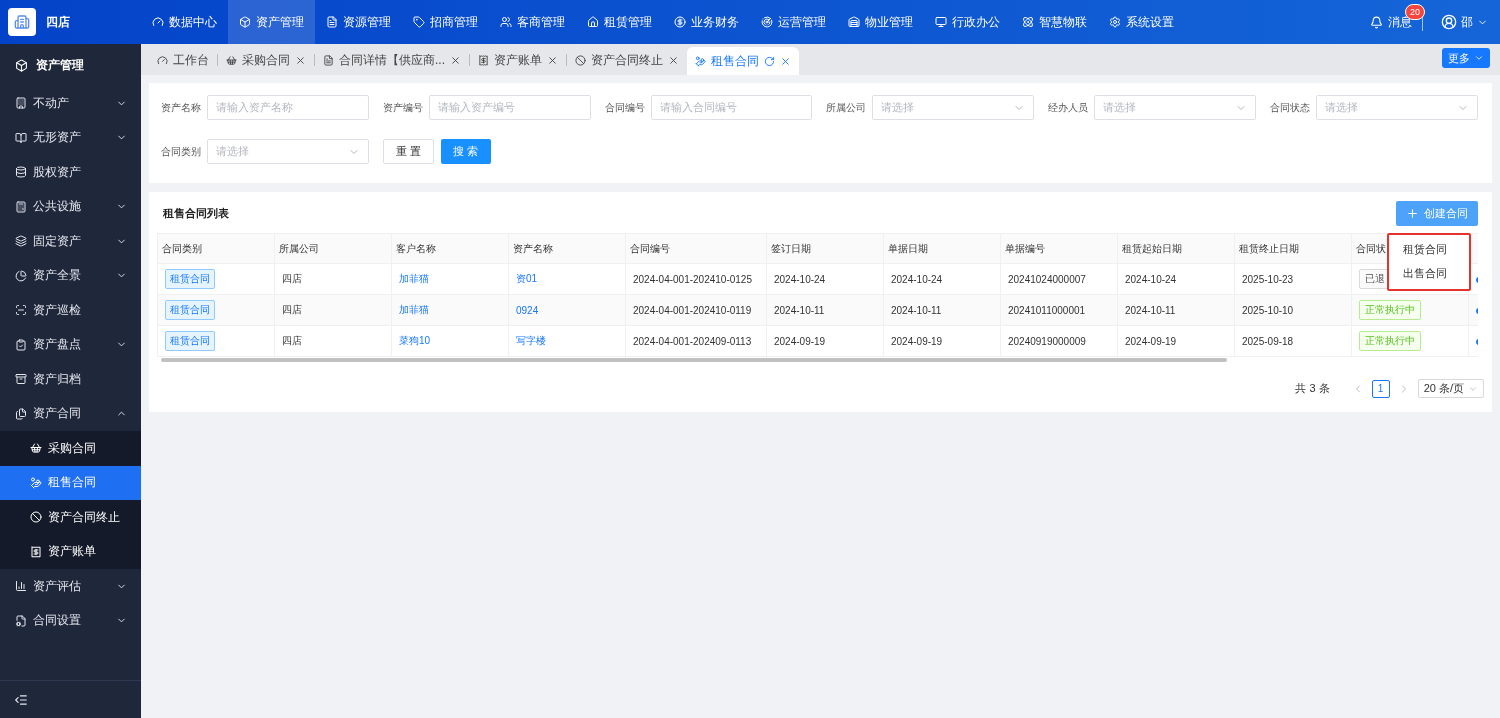  I want to click on sidebar-label: 资产盘点, so click(57, 345).